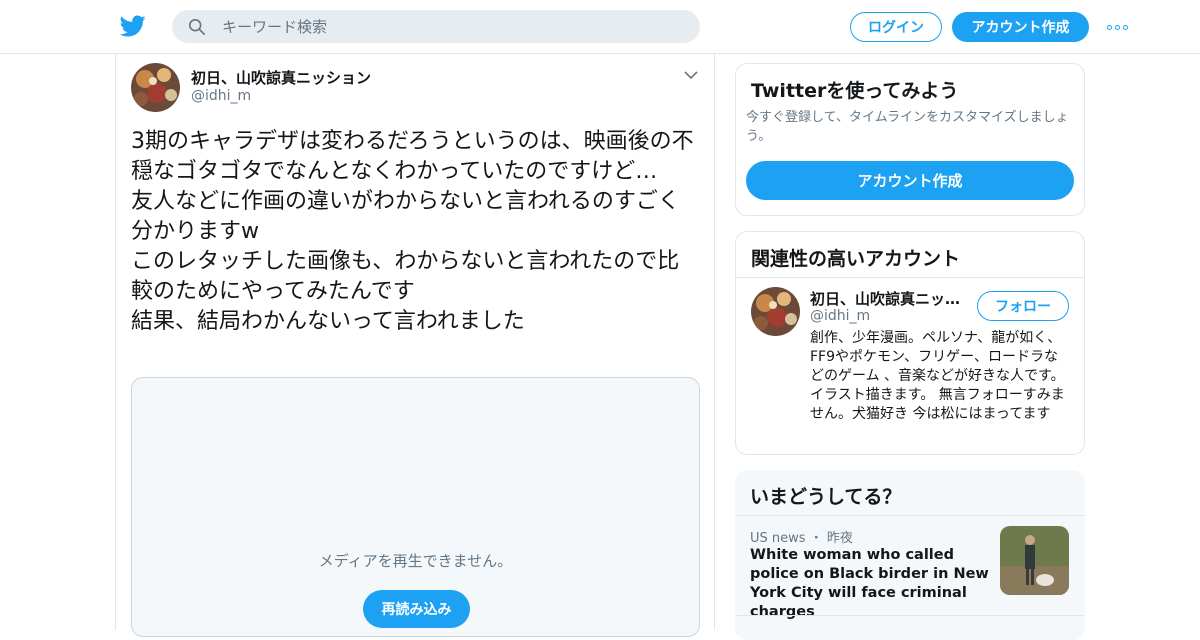 This screenshot has height=640, width=1200. I want to click on signup-button: アカウント作成, so click(1020, 27).